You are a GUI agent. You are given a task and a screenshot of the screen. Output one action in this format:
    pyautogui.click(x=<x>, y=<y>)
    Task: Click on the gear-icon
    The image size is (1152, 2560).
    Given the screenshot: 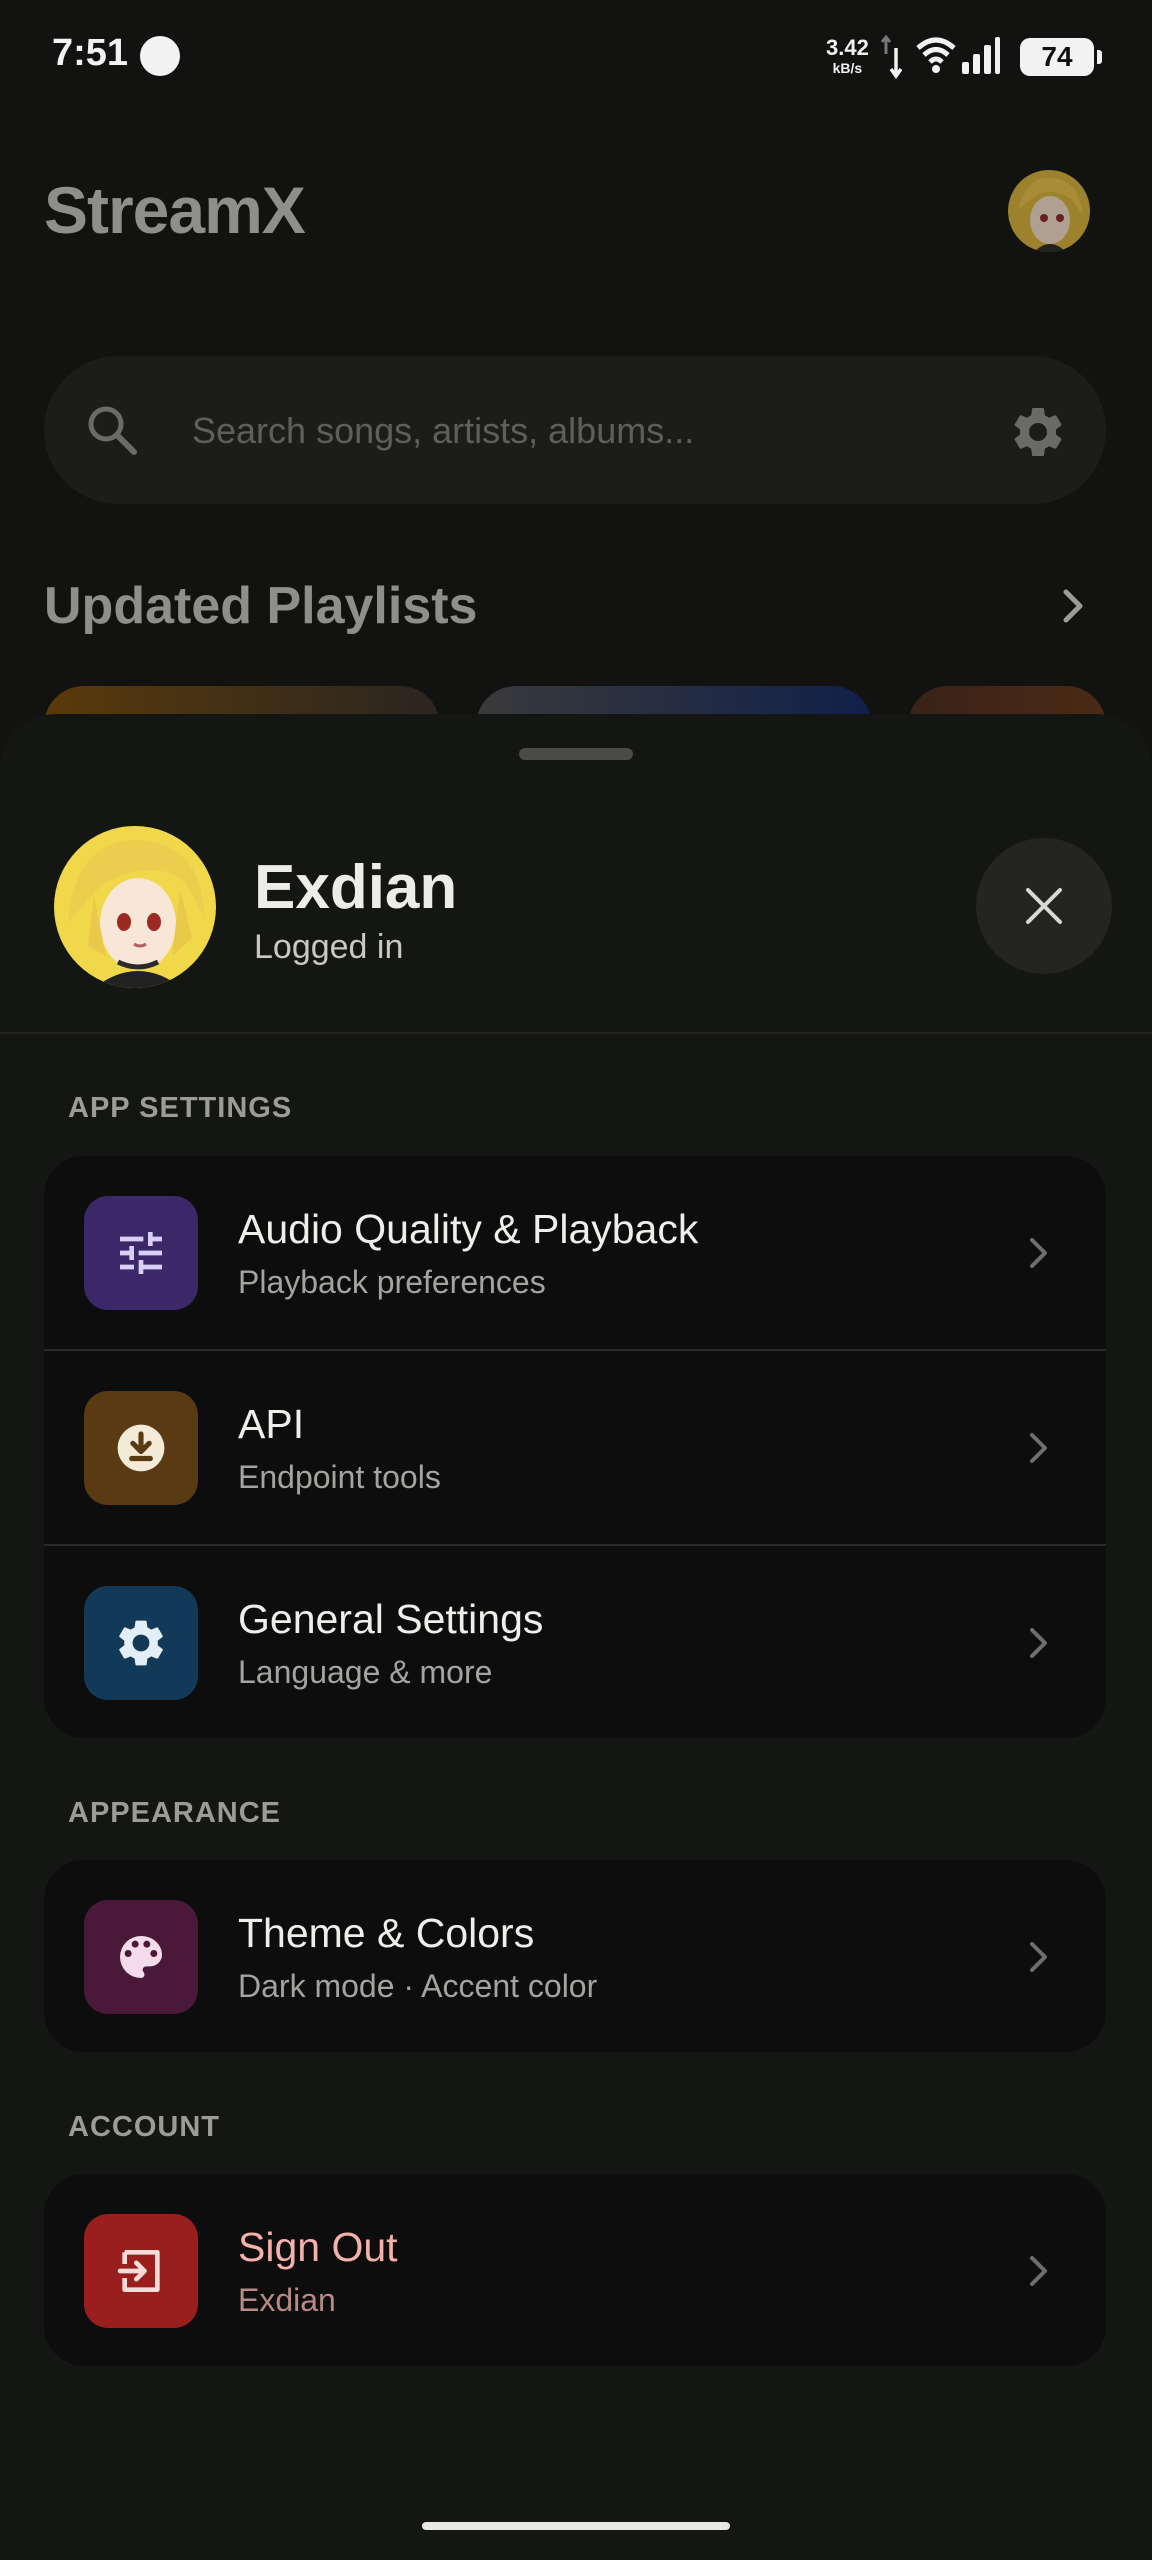 What is the action you would take?
    pyautogui.click(x=141, y=1643)
    